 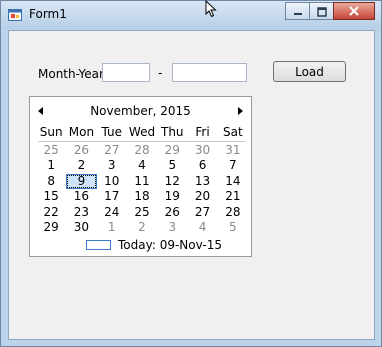 I want to click on dow-sat: Sat, so click(x=233, y=132).